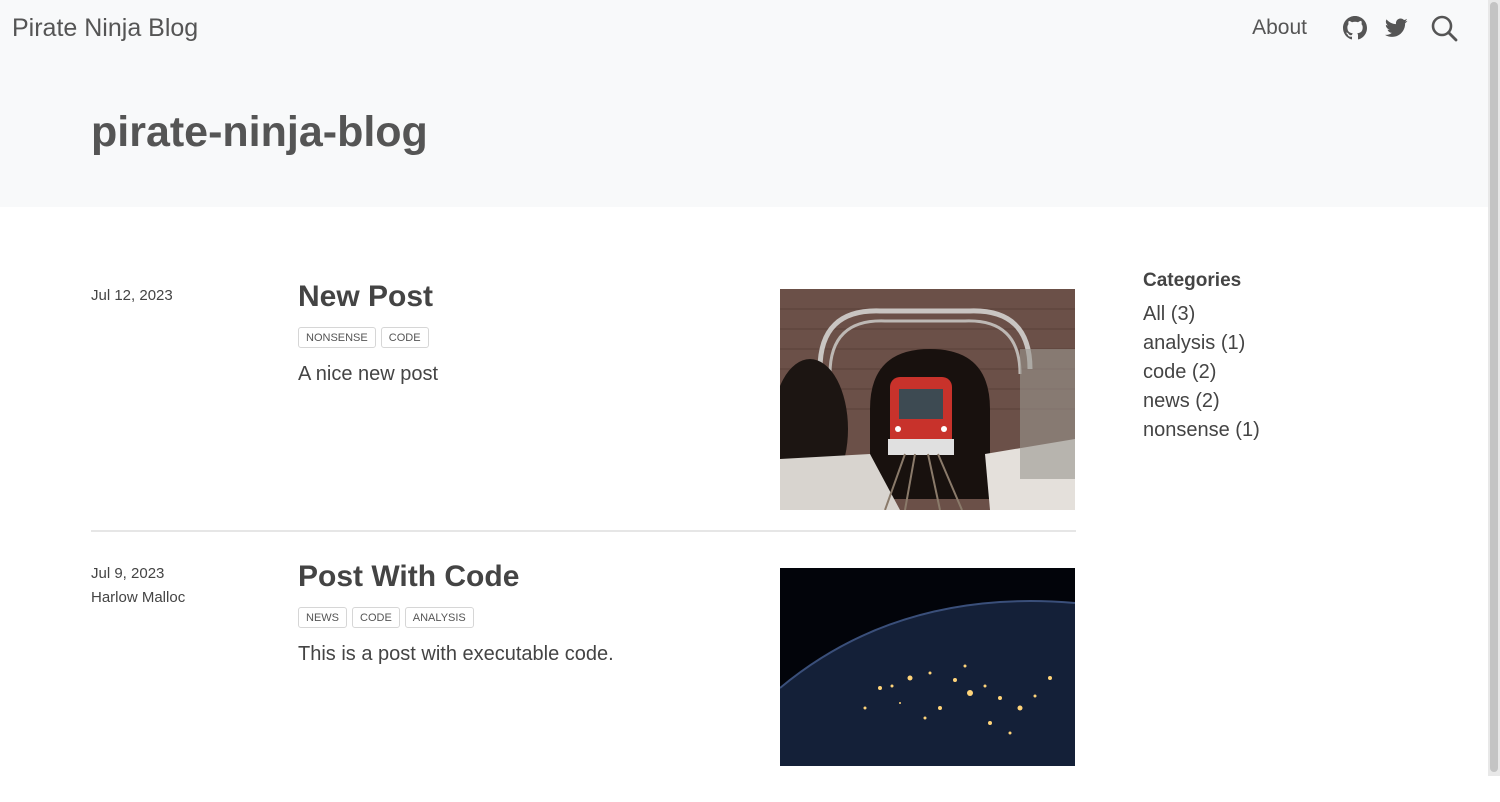  I want to click on post-categories: NONSENSE CODE, so click(366, 337).